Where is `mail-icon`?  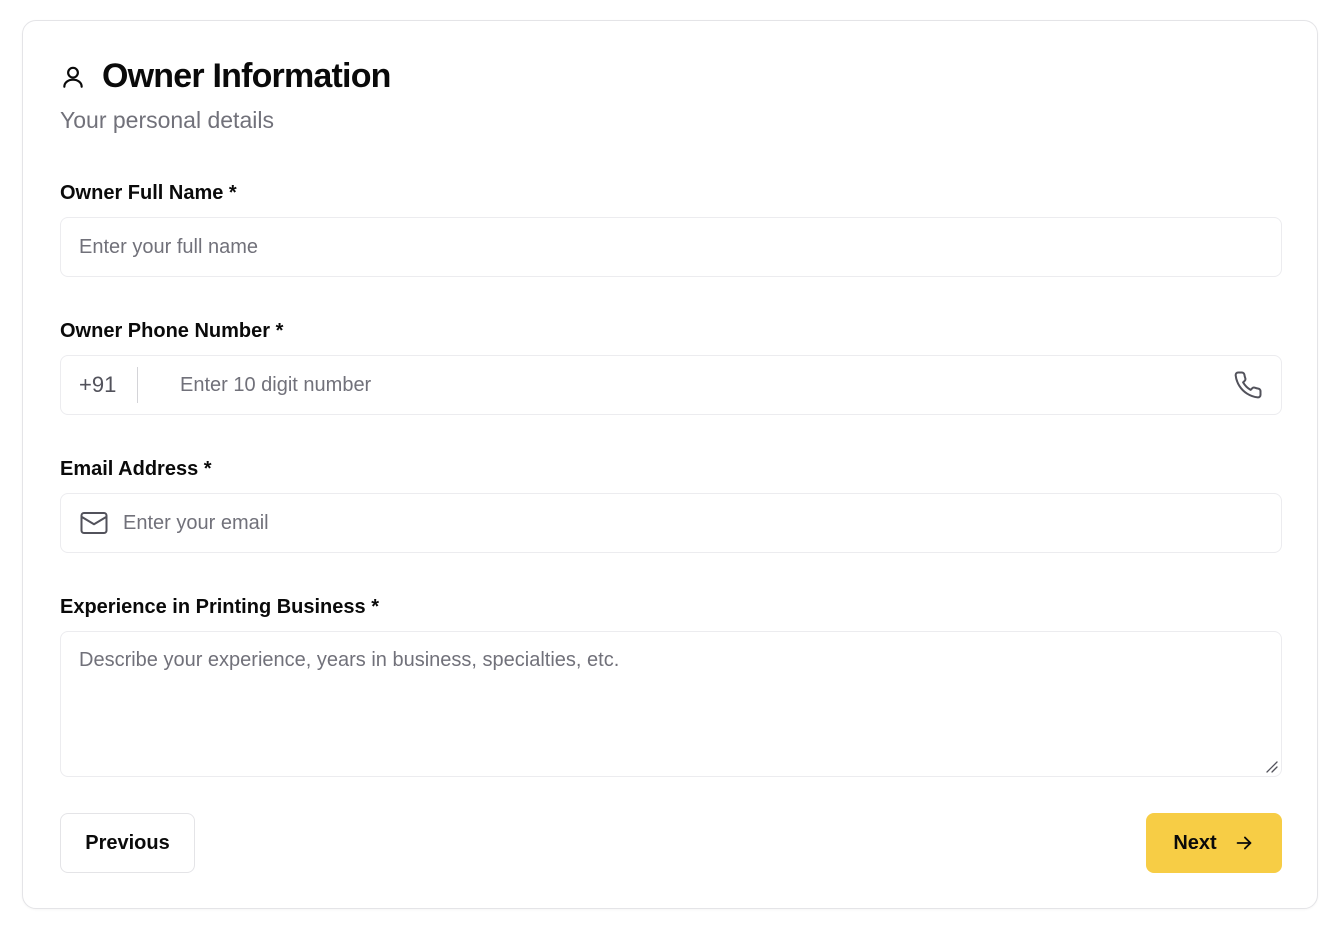
mail-icon is located at coordinates (94, 523).